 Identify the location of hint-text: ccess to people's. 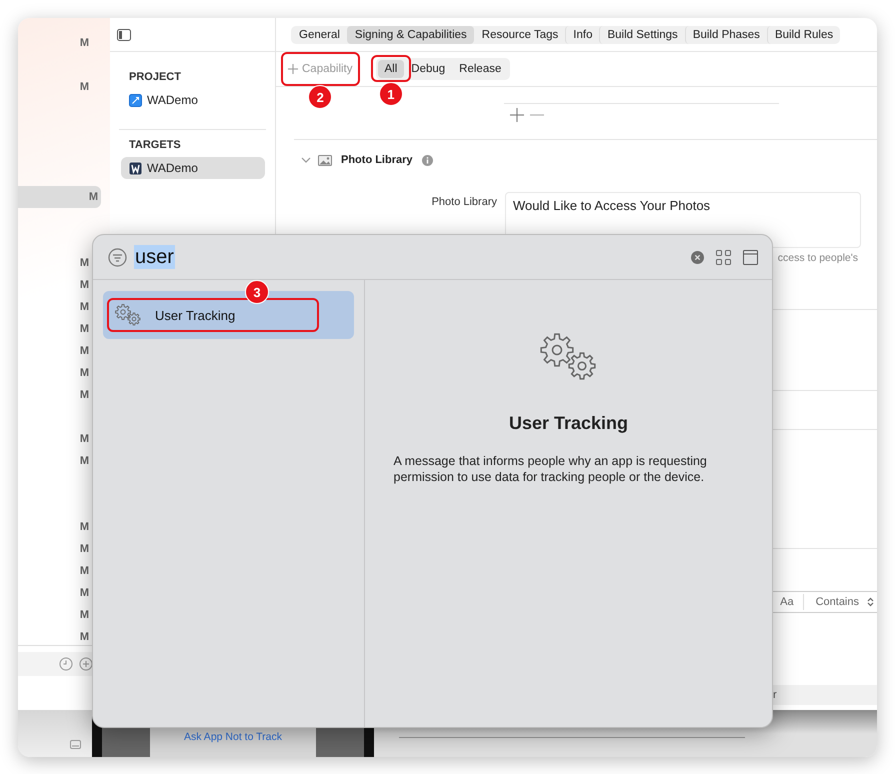
(818, 258).